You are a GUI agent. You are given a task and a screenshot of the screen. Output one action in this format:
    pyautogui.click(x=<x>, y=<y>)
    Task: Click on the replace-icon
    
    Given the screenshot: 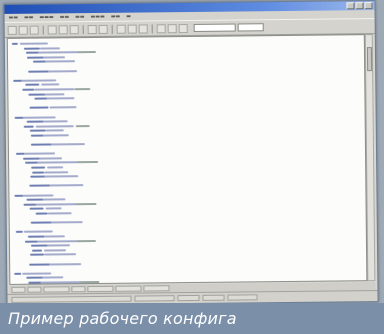 What is the action you would take?
    pyautogui.click(x=132, y=29)
    